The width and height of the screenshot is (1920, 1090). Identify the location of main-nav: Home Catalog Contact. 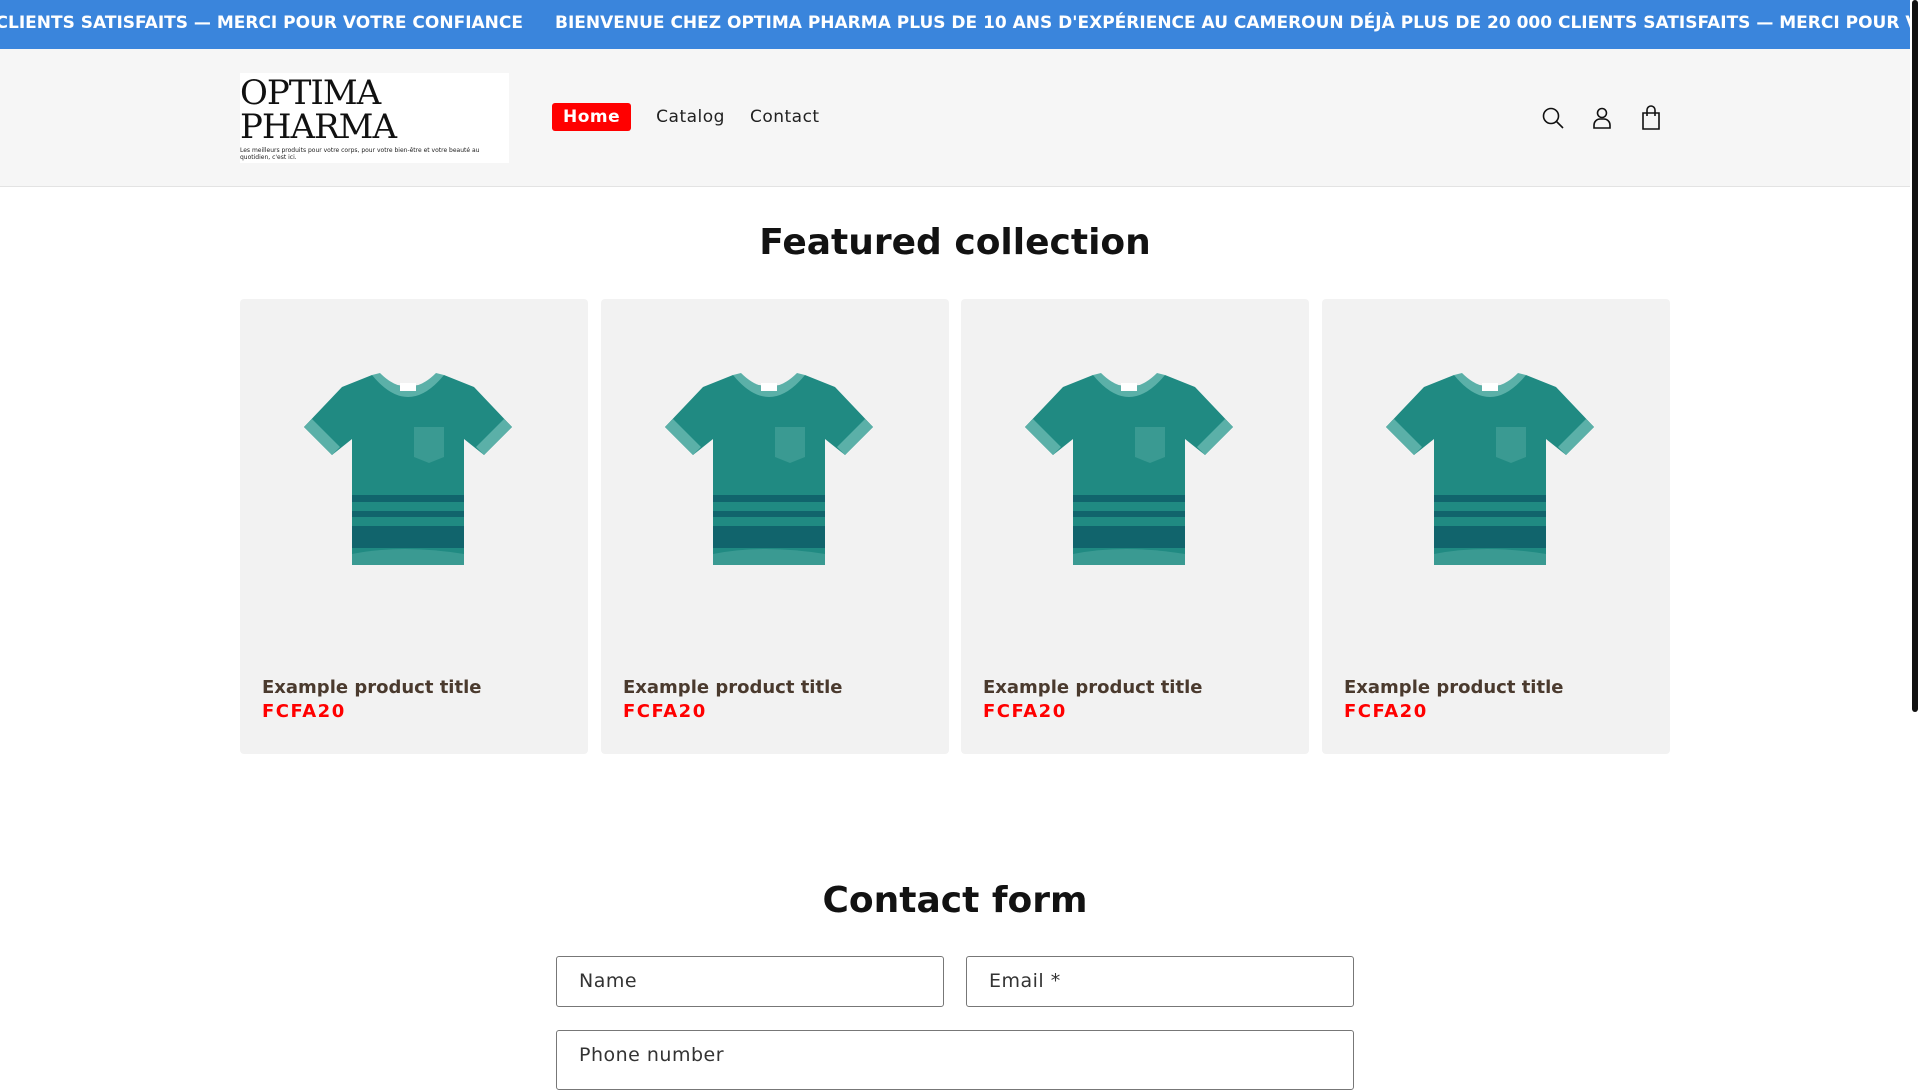
(698, 117).